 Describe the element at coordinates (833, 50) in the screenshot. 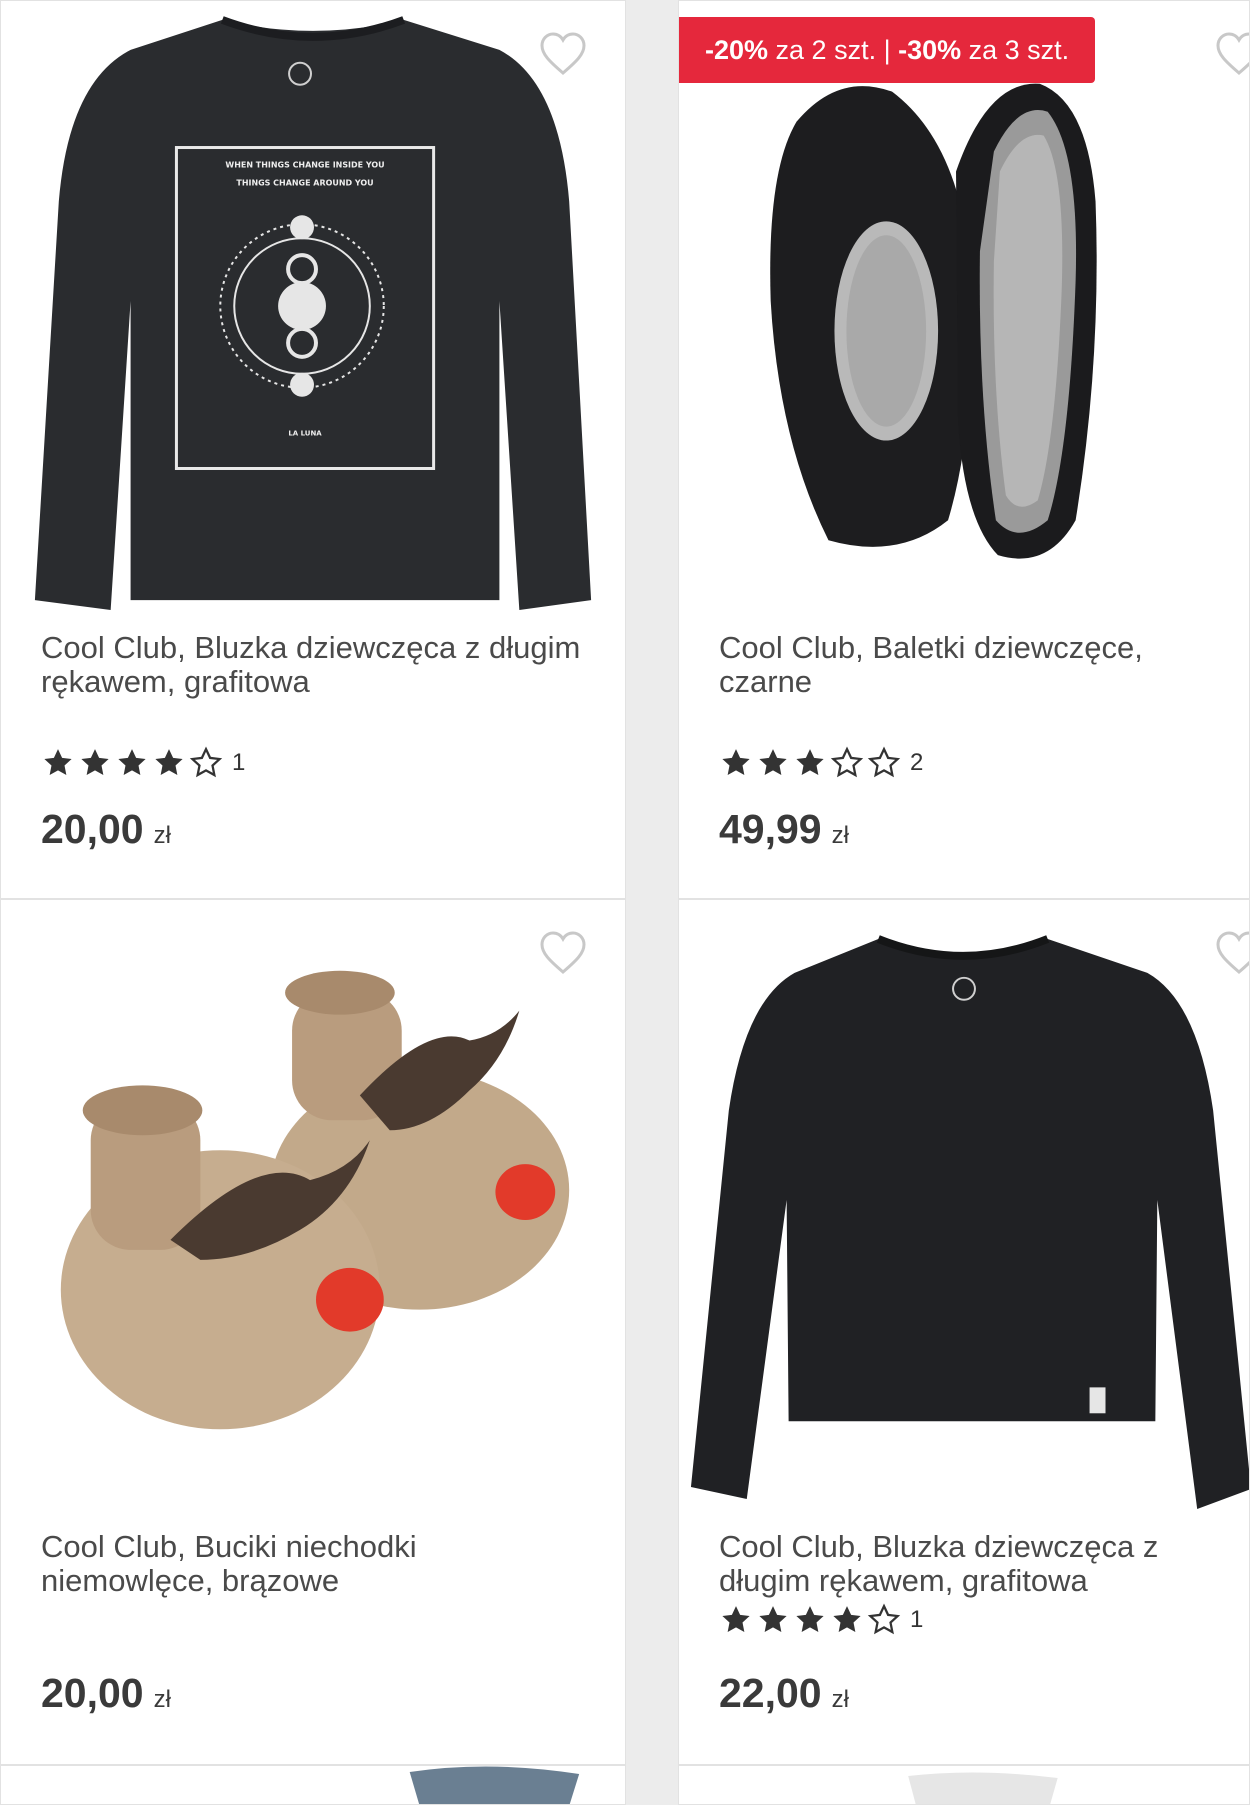

I see `promo-text: za 2 szt. |` at that location.